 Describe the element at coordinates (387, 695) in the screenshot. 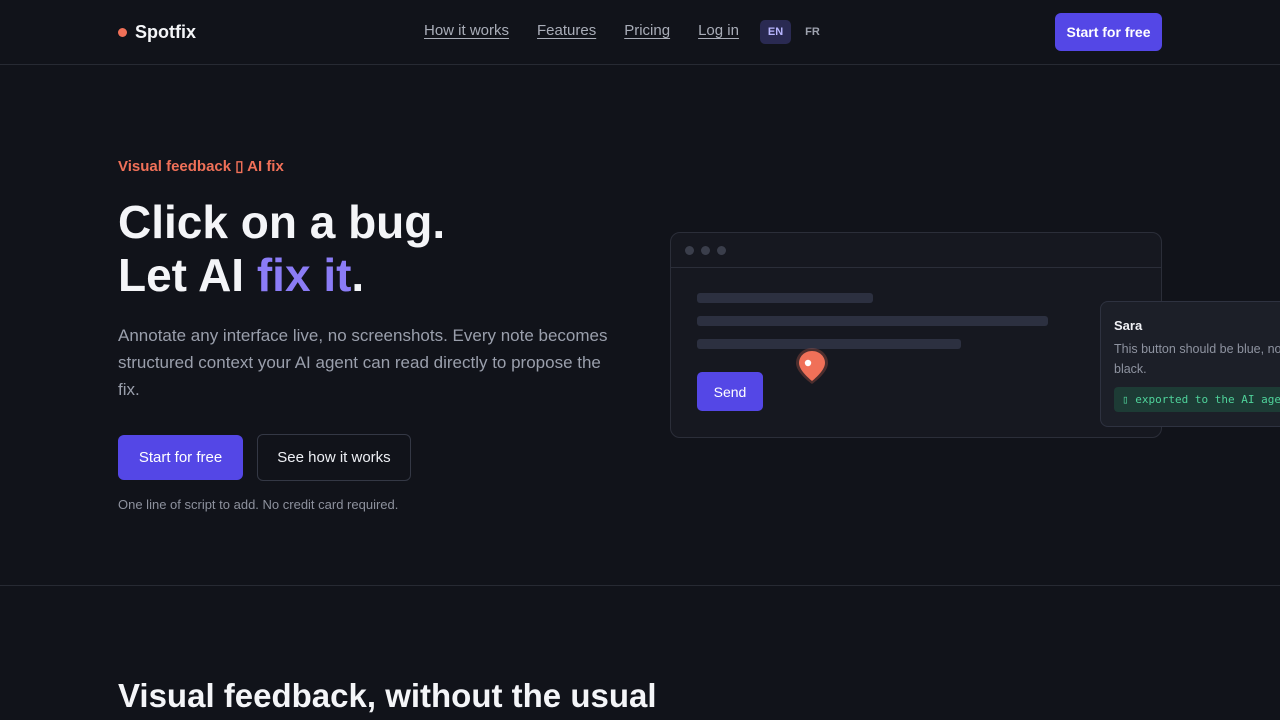

I see `section-title: Visual feedback, without the usual` at that location.